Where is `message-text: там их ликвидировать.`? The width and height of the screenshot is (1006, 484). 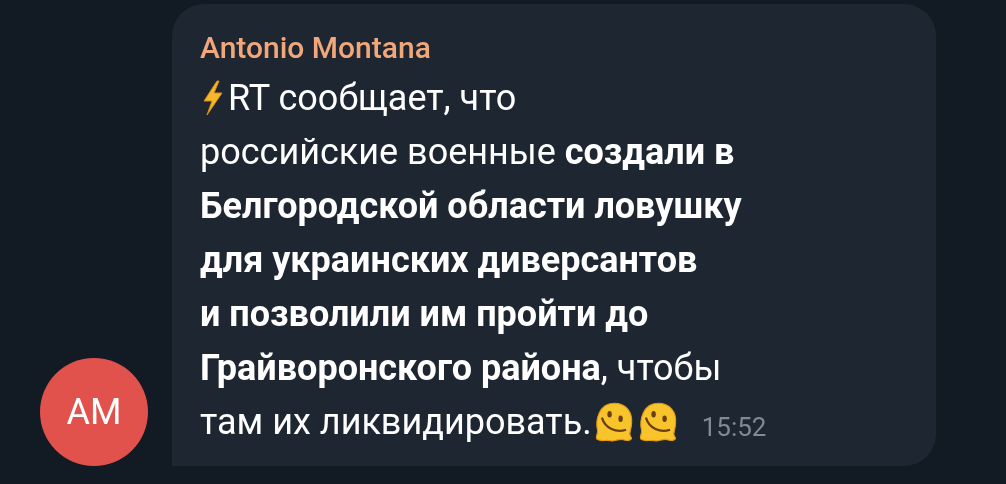 message-text: там их ликвидировать. is located at coordinates (396, 422).